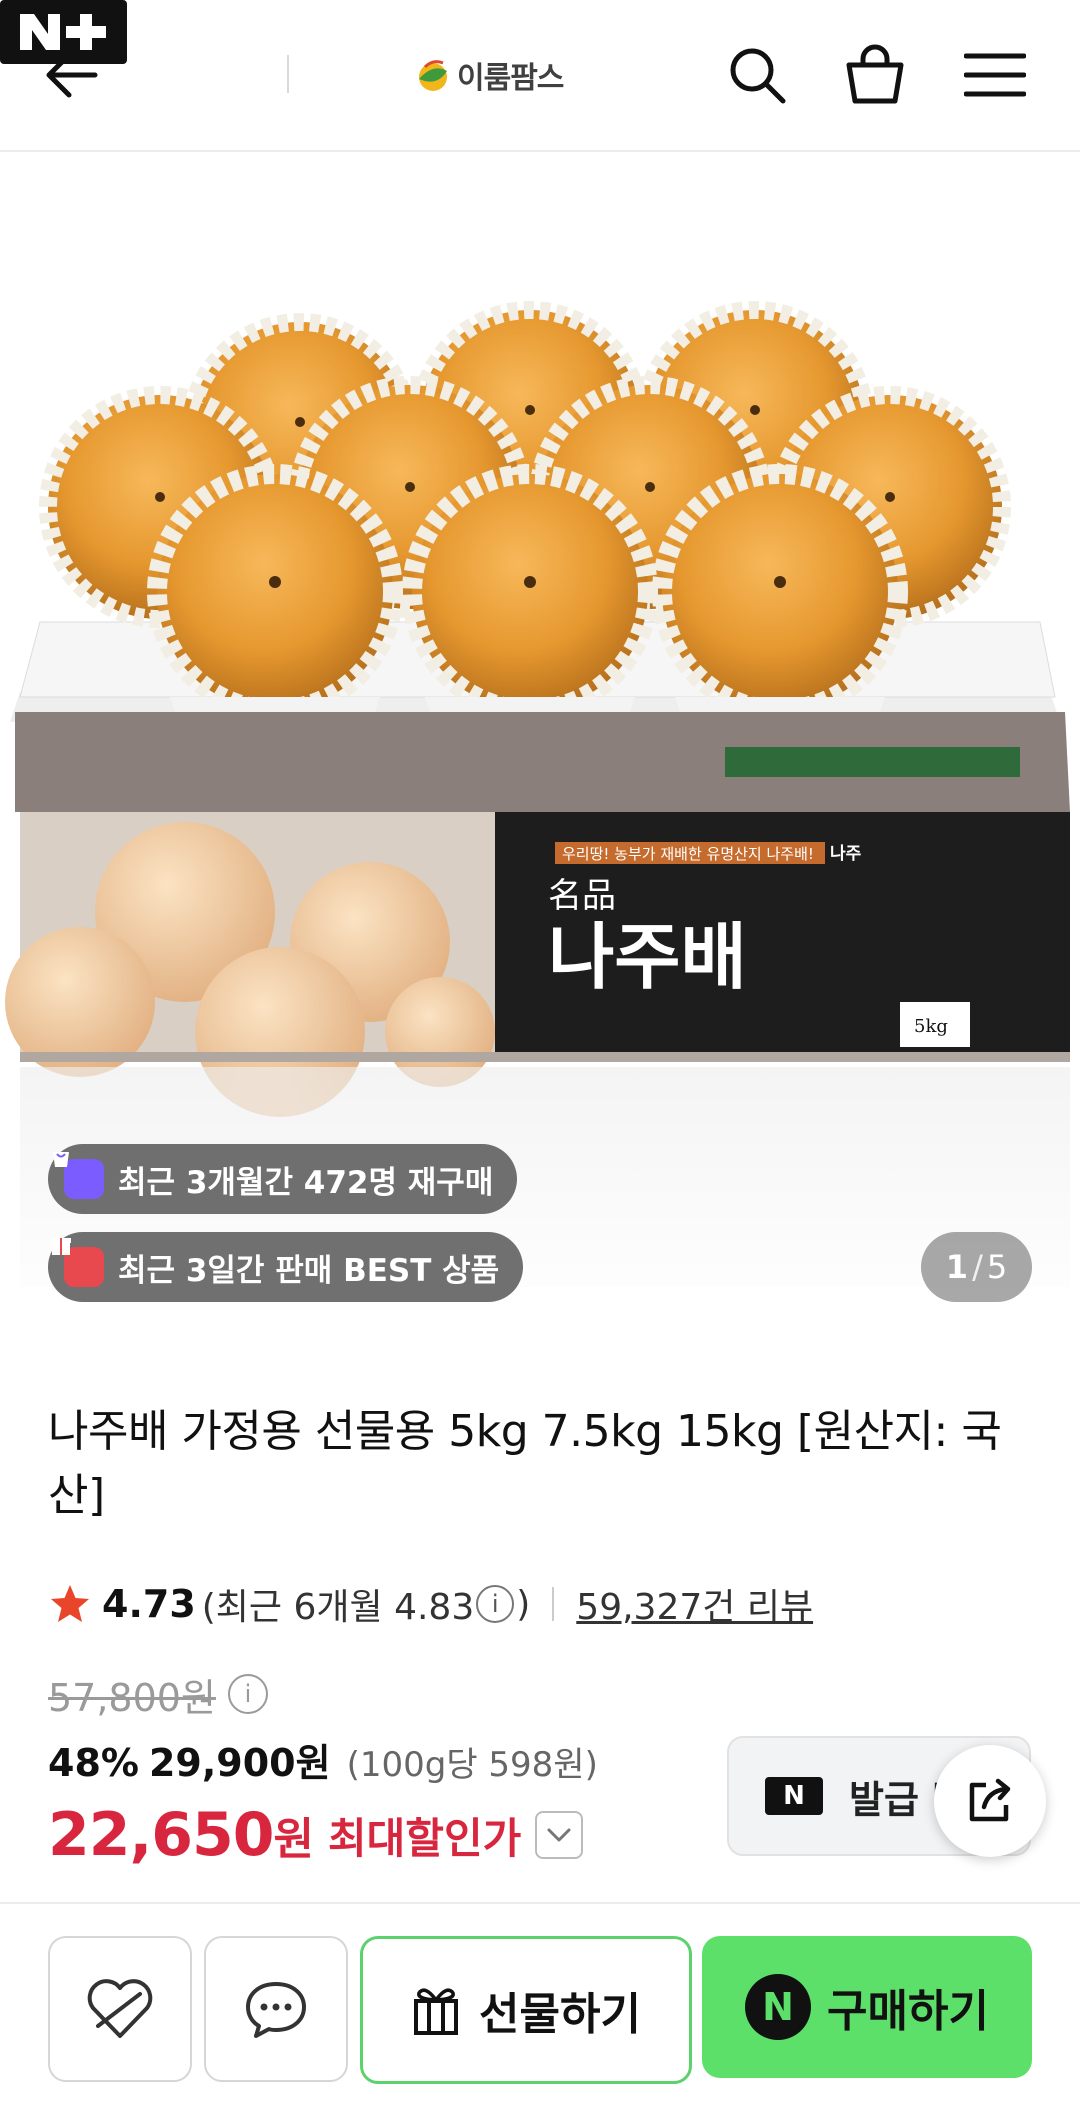 The height and width of the screenshot is (2110, 1080). I want to click on gift-box-icon, so click(436, 2011).